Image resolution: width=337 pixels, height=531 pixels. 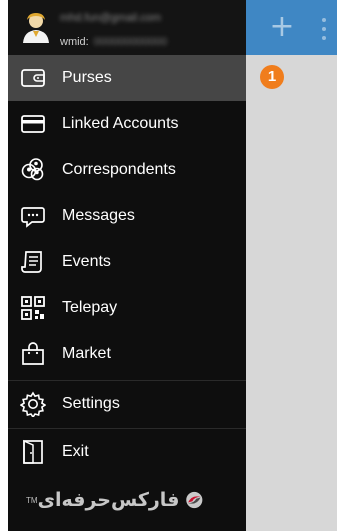 What do you see at coordinates (111, 18) in the screenshot?
I see `account-email: mhd.fun@gmail.com` at bounding box center [111, 18].